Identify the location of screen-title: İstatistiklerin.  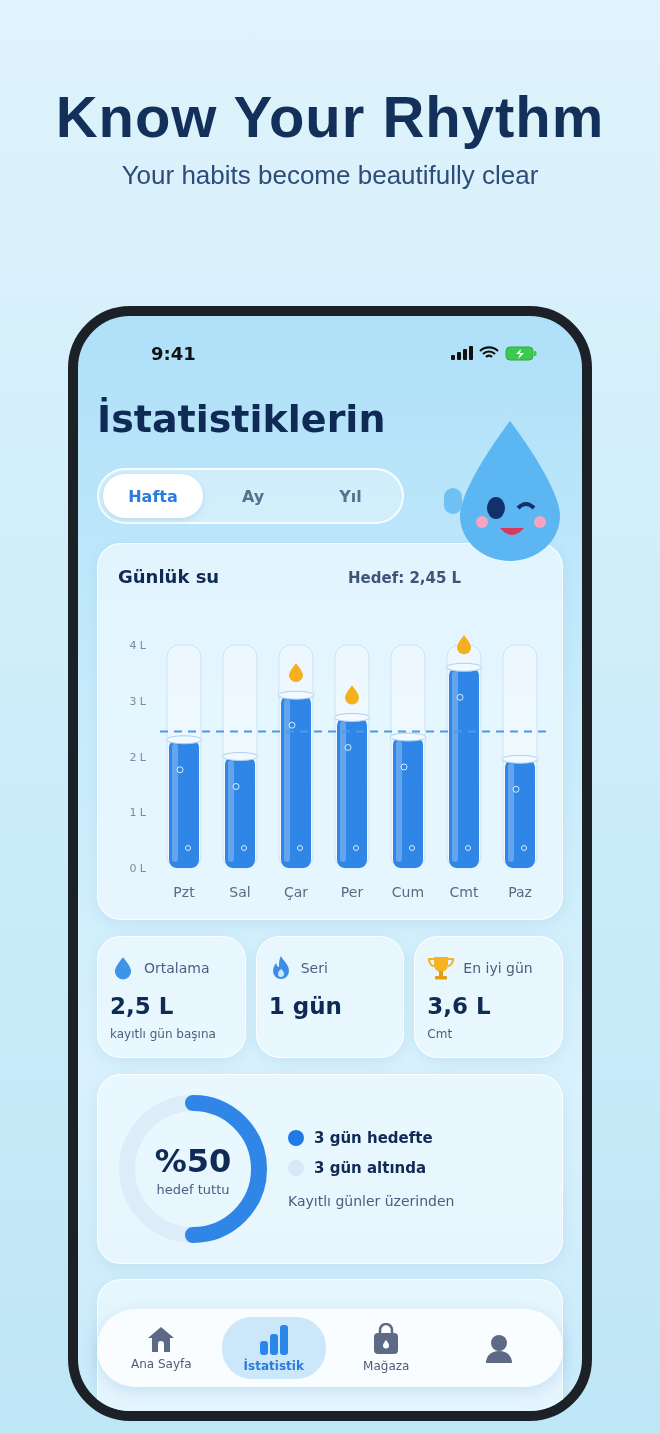
(242, 419).